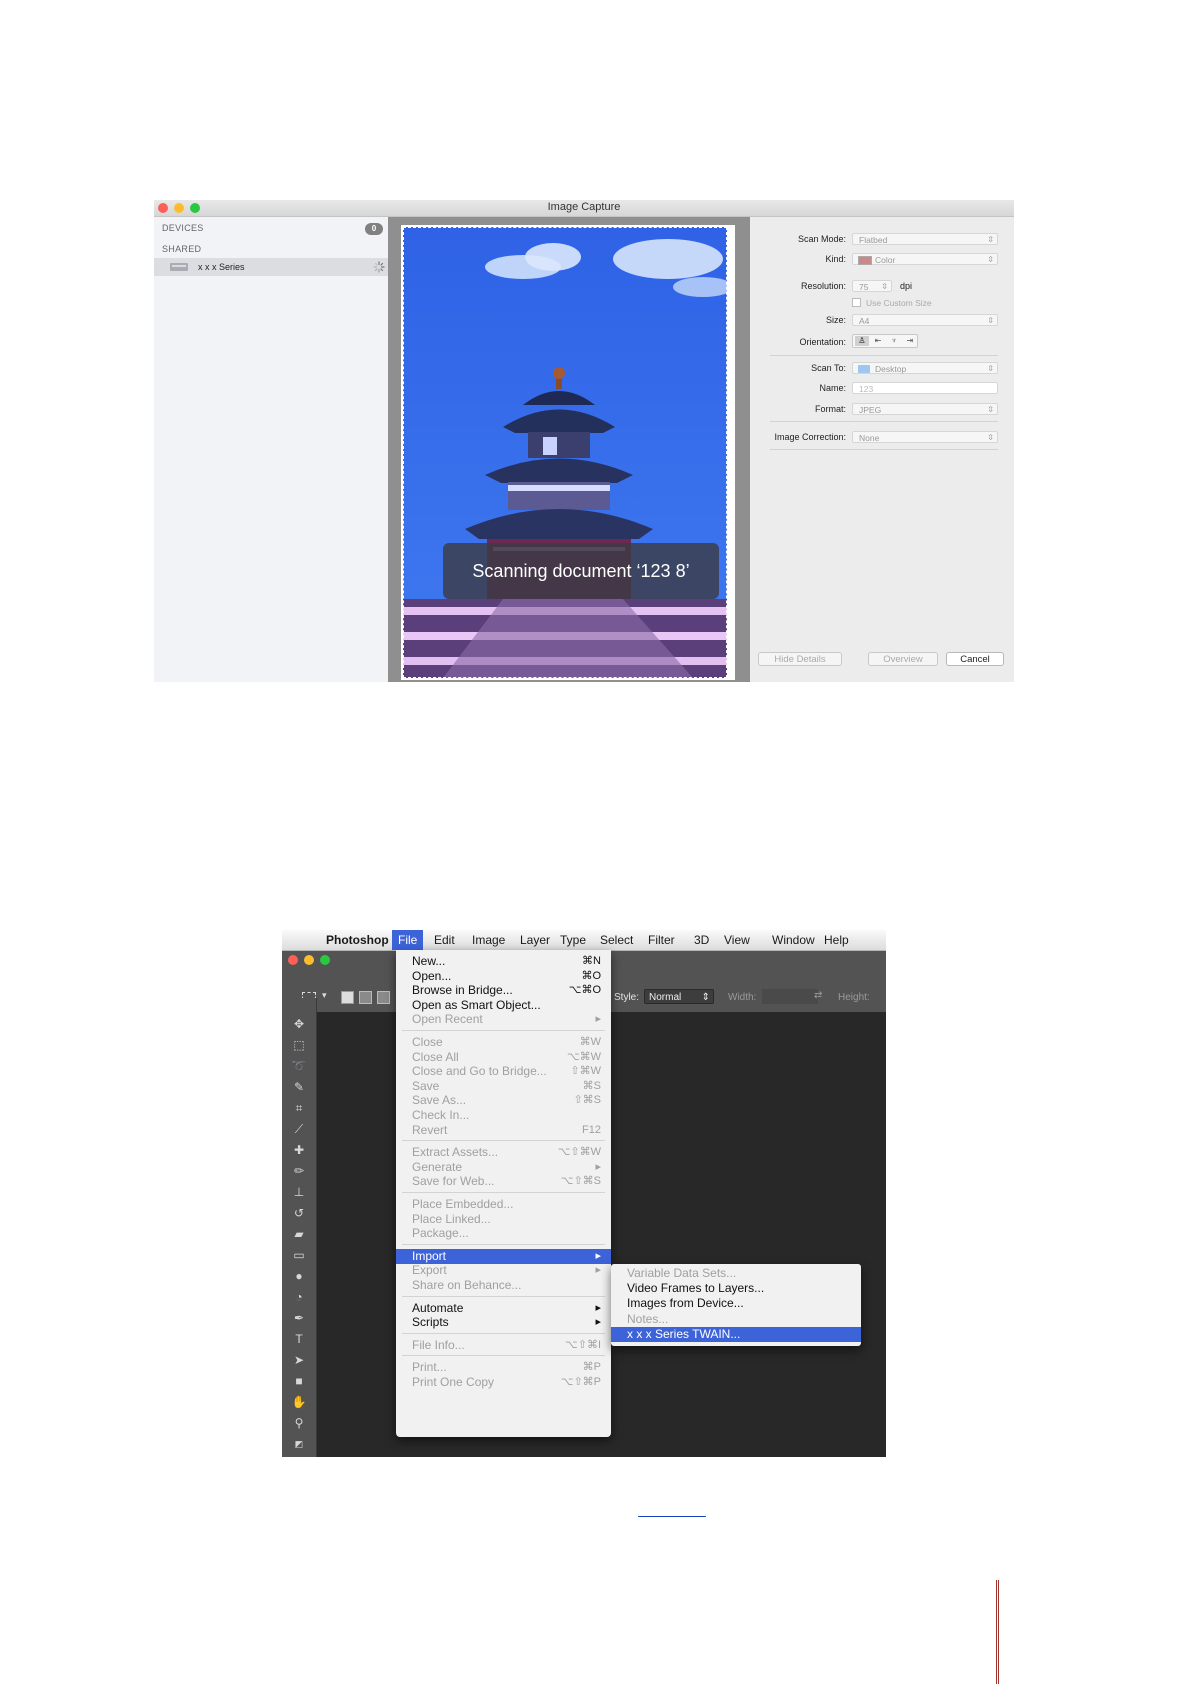  Describe the element at coordinates (503, 1167) in the screenshot. I see `file-menu-item-generate: Generate ▸` at that location.